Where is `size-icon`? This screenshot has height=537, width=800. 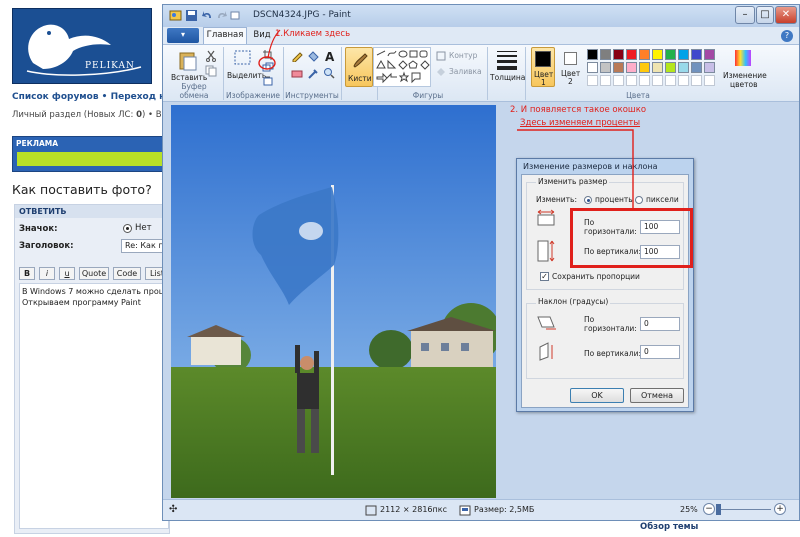
size-icon is located at coordinates (507, 60).